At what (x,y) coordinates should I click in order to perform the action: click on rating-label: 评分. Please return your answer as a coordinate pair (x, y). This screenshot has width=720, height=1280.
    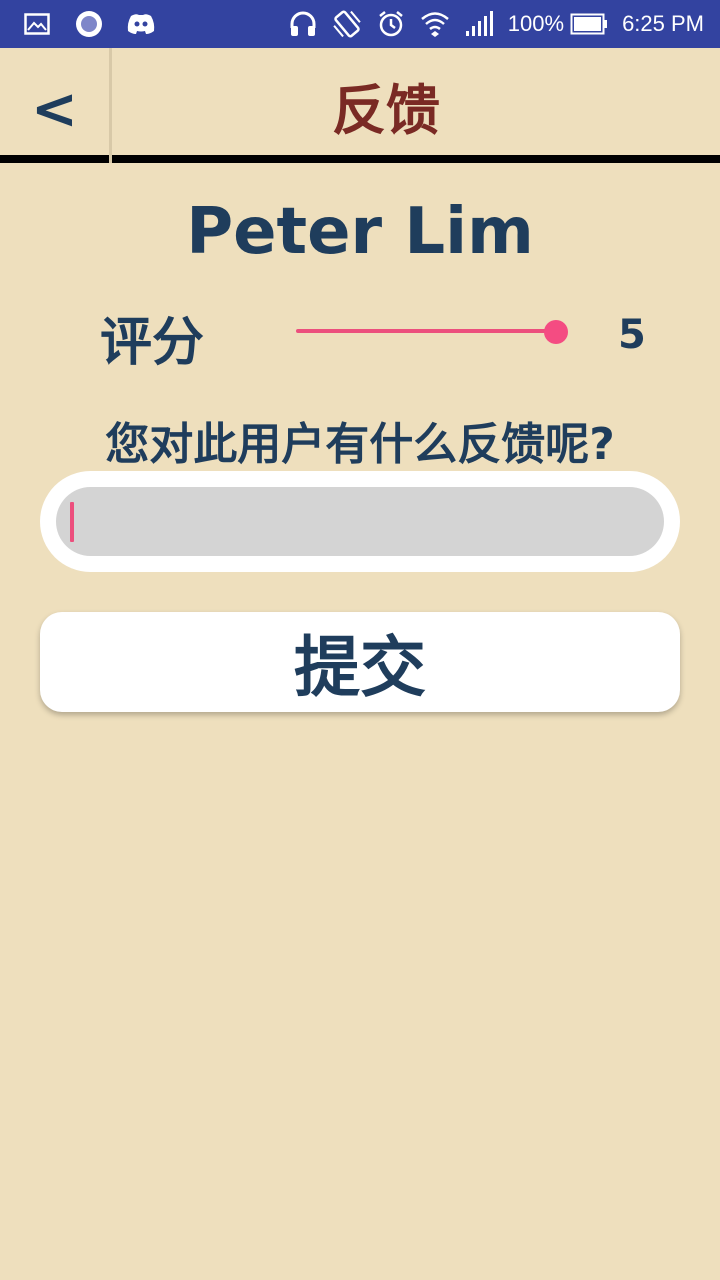
    Looking at the image, I should click on (152, 343).